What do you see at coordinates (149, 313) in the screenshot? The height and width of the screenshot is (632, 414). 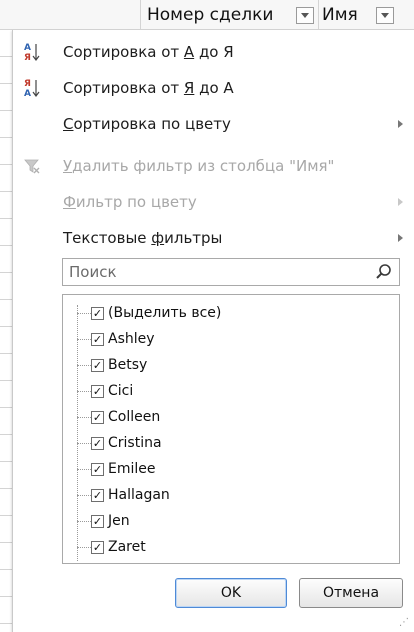 I see `list-item: ✓ (Выделить все)` at bounding box center [149, 313].